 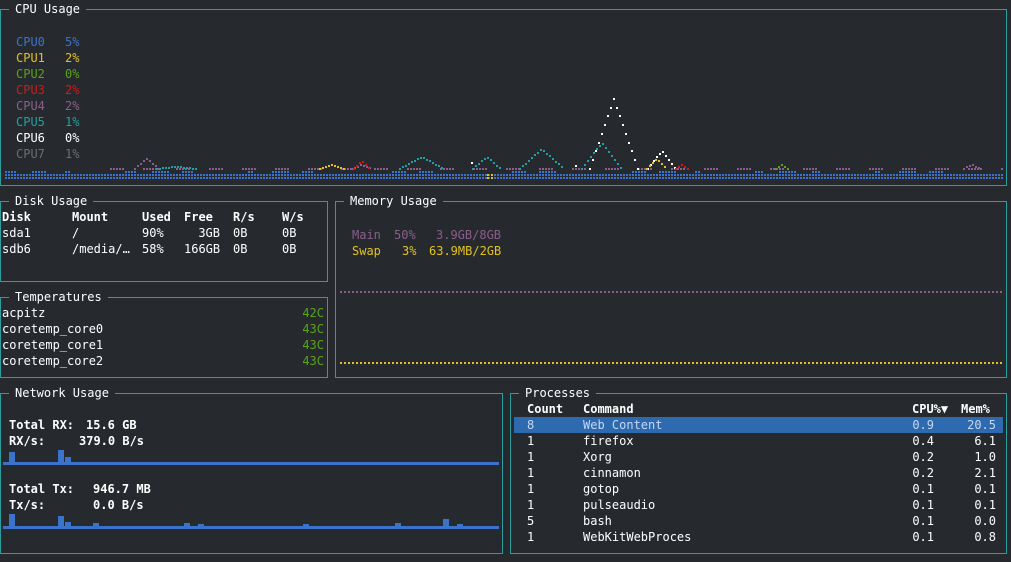 I want to click on process-row: 1 WebKitWebProces 0.1 0.8, so click(x=758, y=537).